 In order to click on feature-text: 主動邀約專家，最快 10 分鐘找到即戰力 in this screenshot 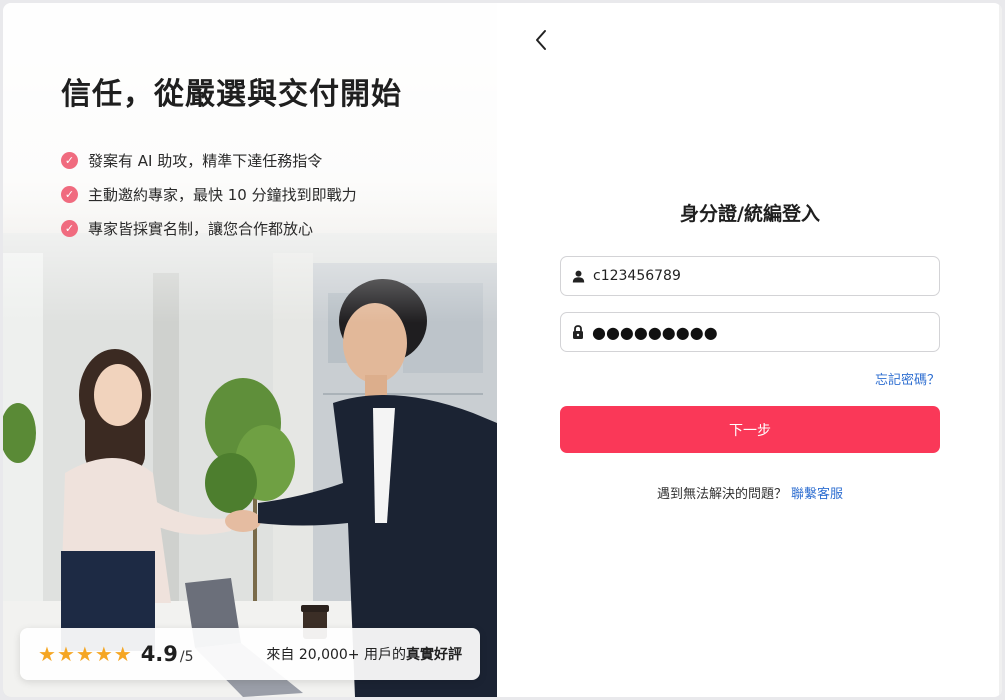, I will do `click(222, 194)`.